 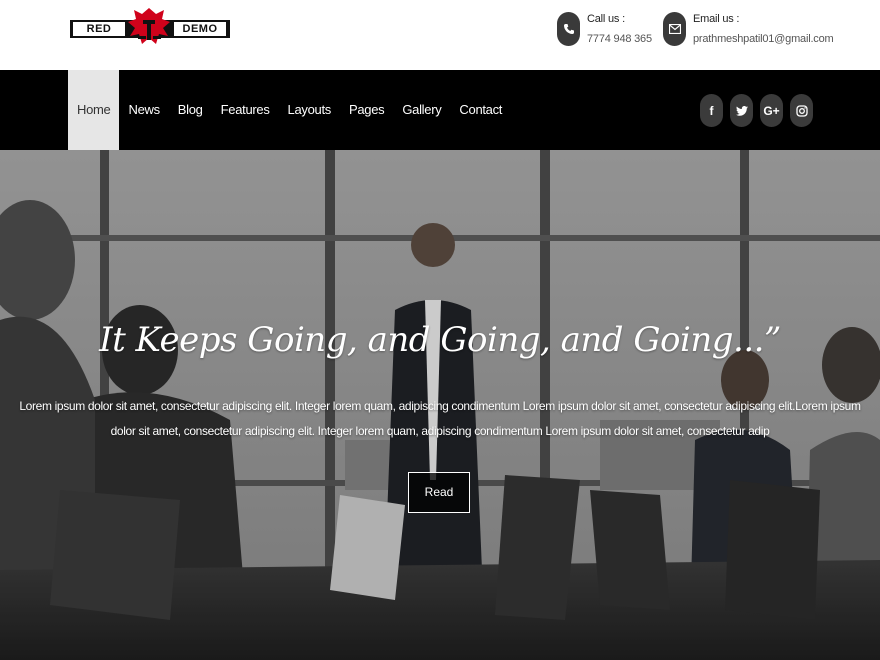 What do you see at coordinates (440, 340) in the screenshot?
I see `hero-title: It Keeps Going, and Going, and Going...”` at bounding box center [440, 340].